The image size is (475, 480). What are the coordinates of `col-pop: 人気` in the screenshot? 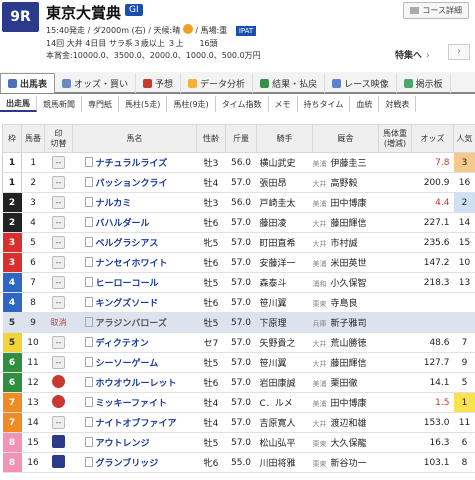 It's located at (464, 138).